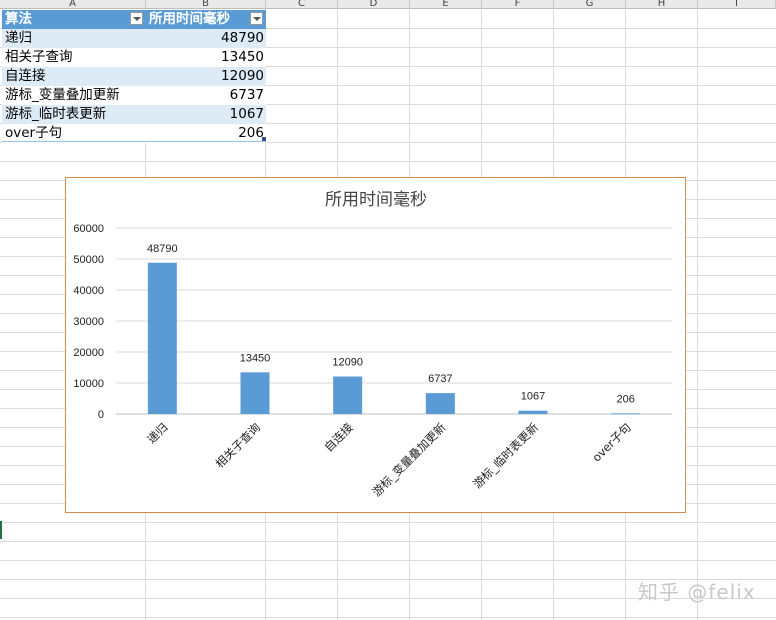 This screenshot has height=620, width=776. I want to click on cell-algorithm: 自连接, so click(74, 76).